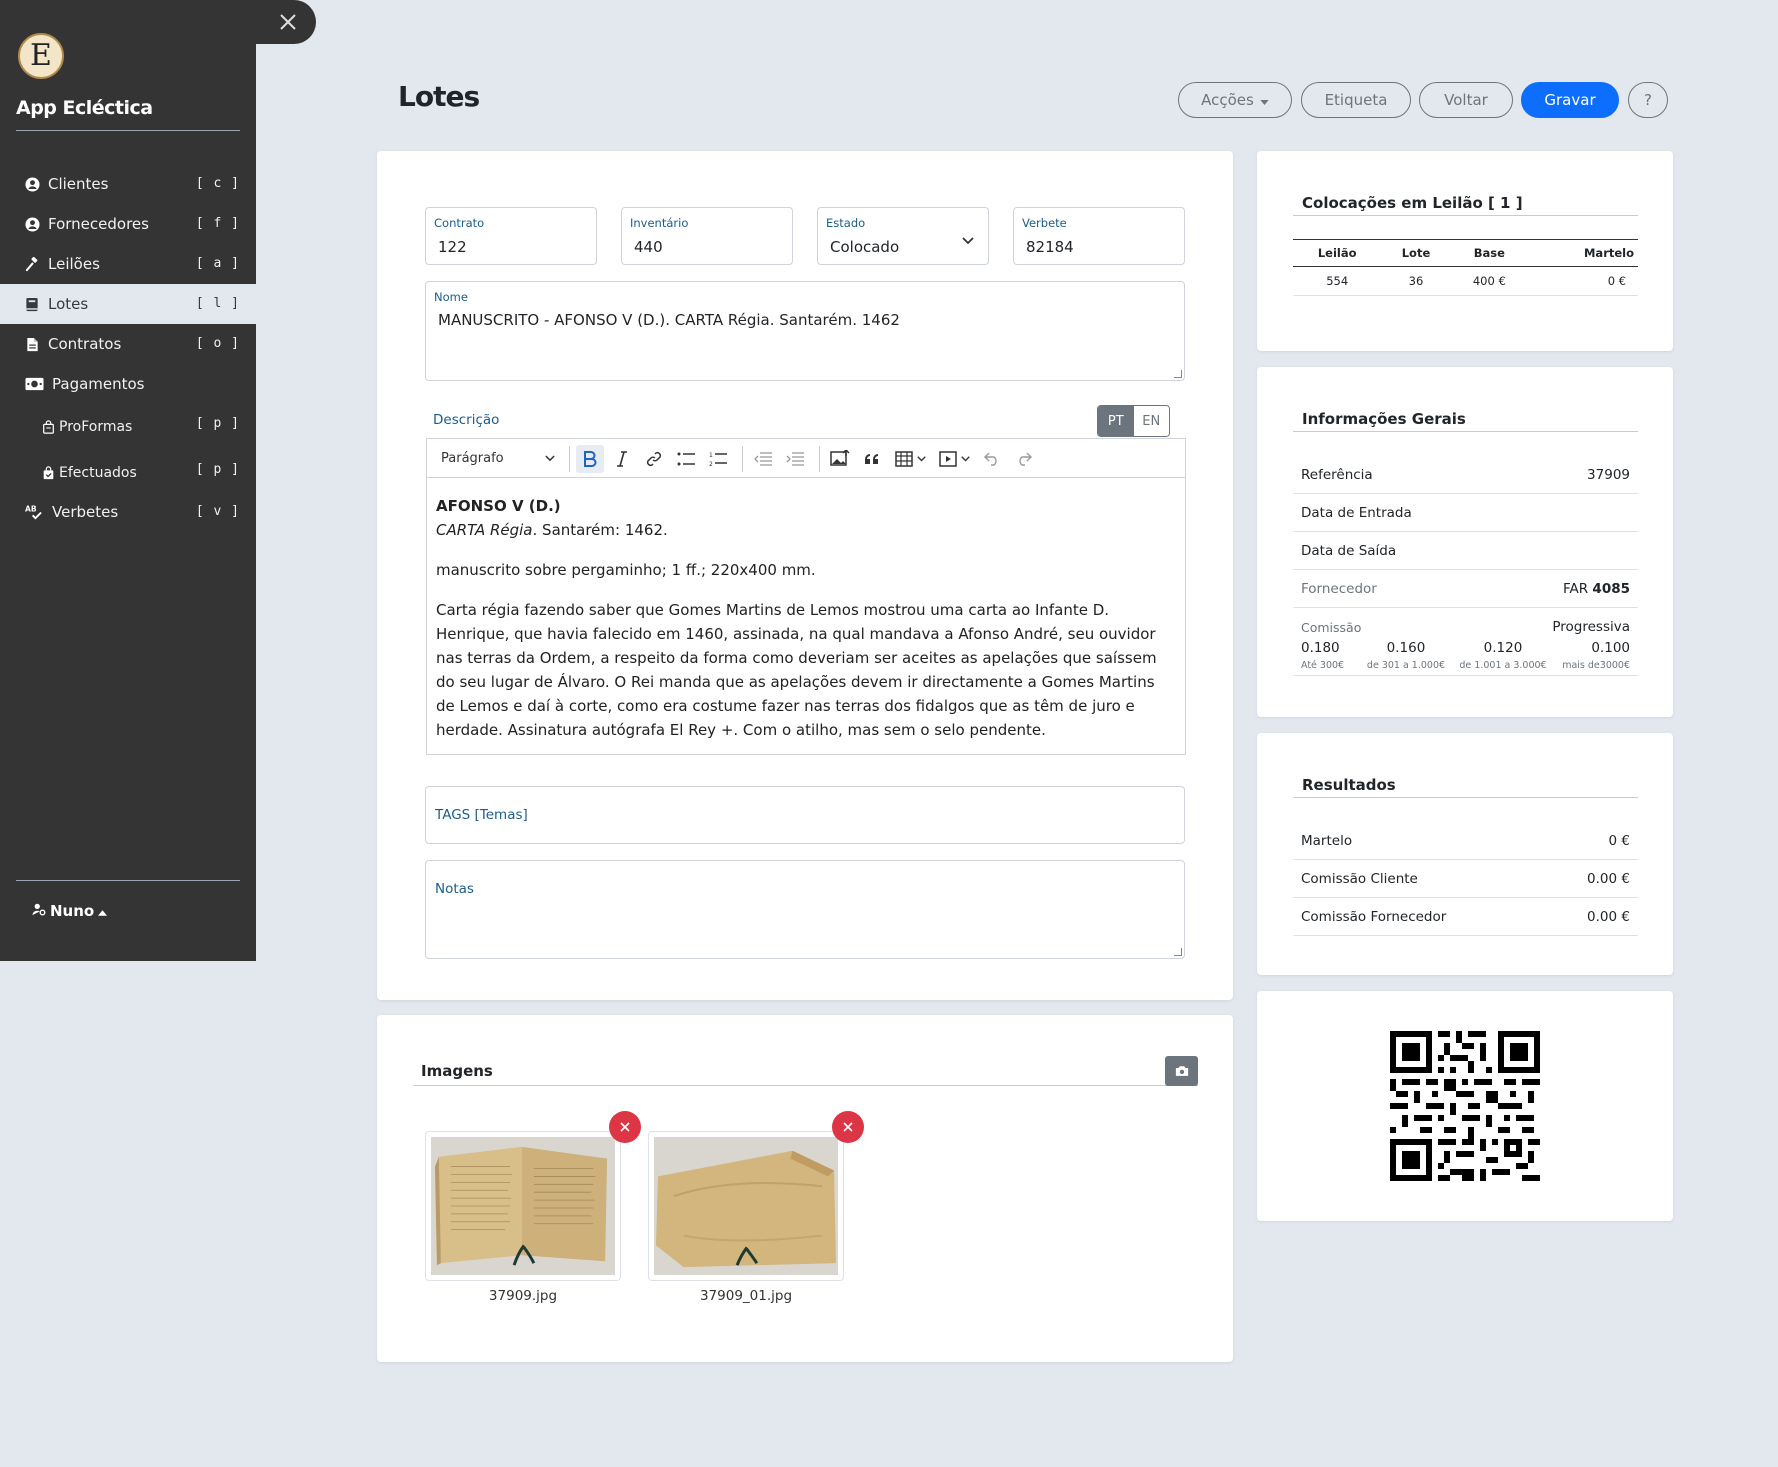 The image size is (1778, 1467). I want to click on indent-icon, so click(795, 458).